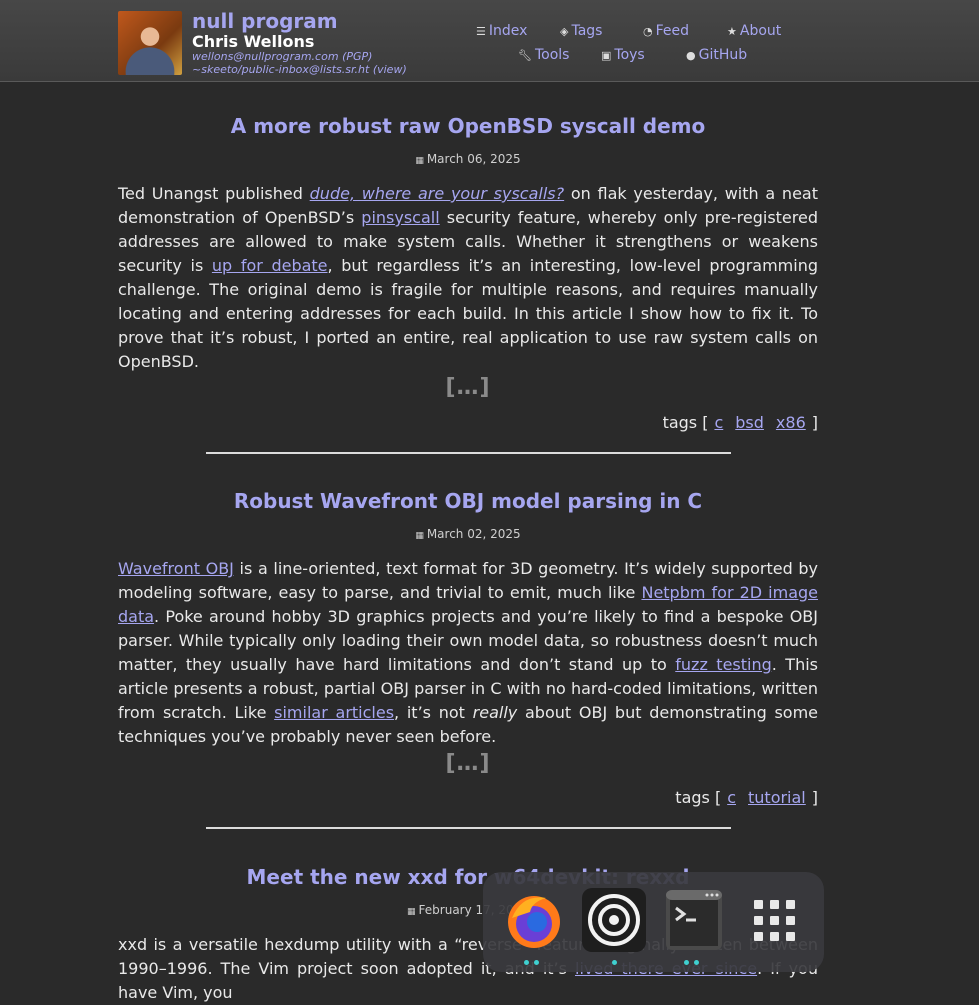  I want to click on pgp-link: (PGP), so click(357, 56).